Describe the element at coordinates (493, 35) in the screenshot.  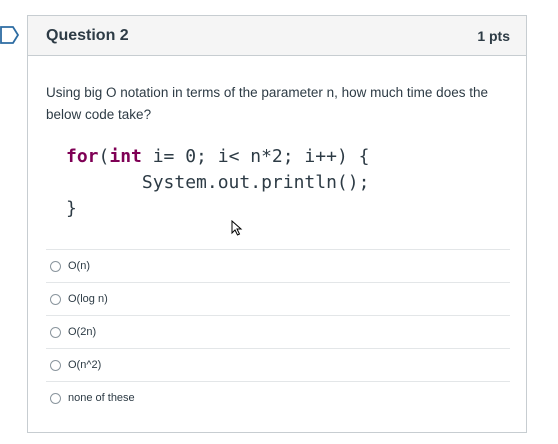
I see `question-points: 1 pts` at that location.